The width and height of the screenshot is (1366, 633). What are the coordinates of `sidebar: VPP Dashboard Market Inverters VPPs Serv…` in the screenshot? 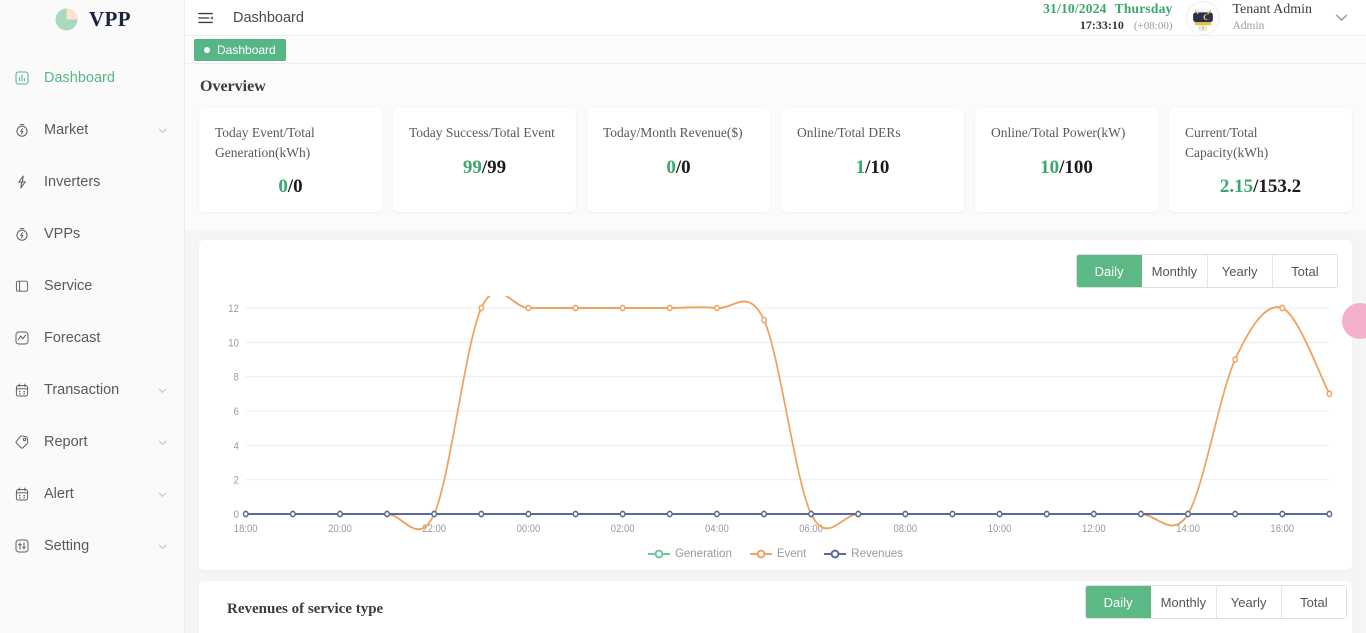 It's located at (92, 316).